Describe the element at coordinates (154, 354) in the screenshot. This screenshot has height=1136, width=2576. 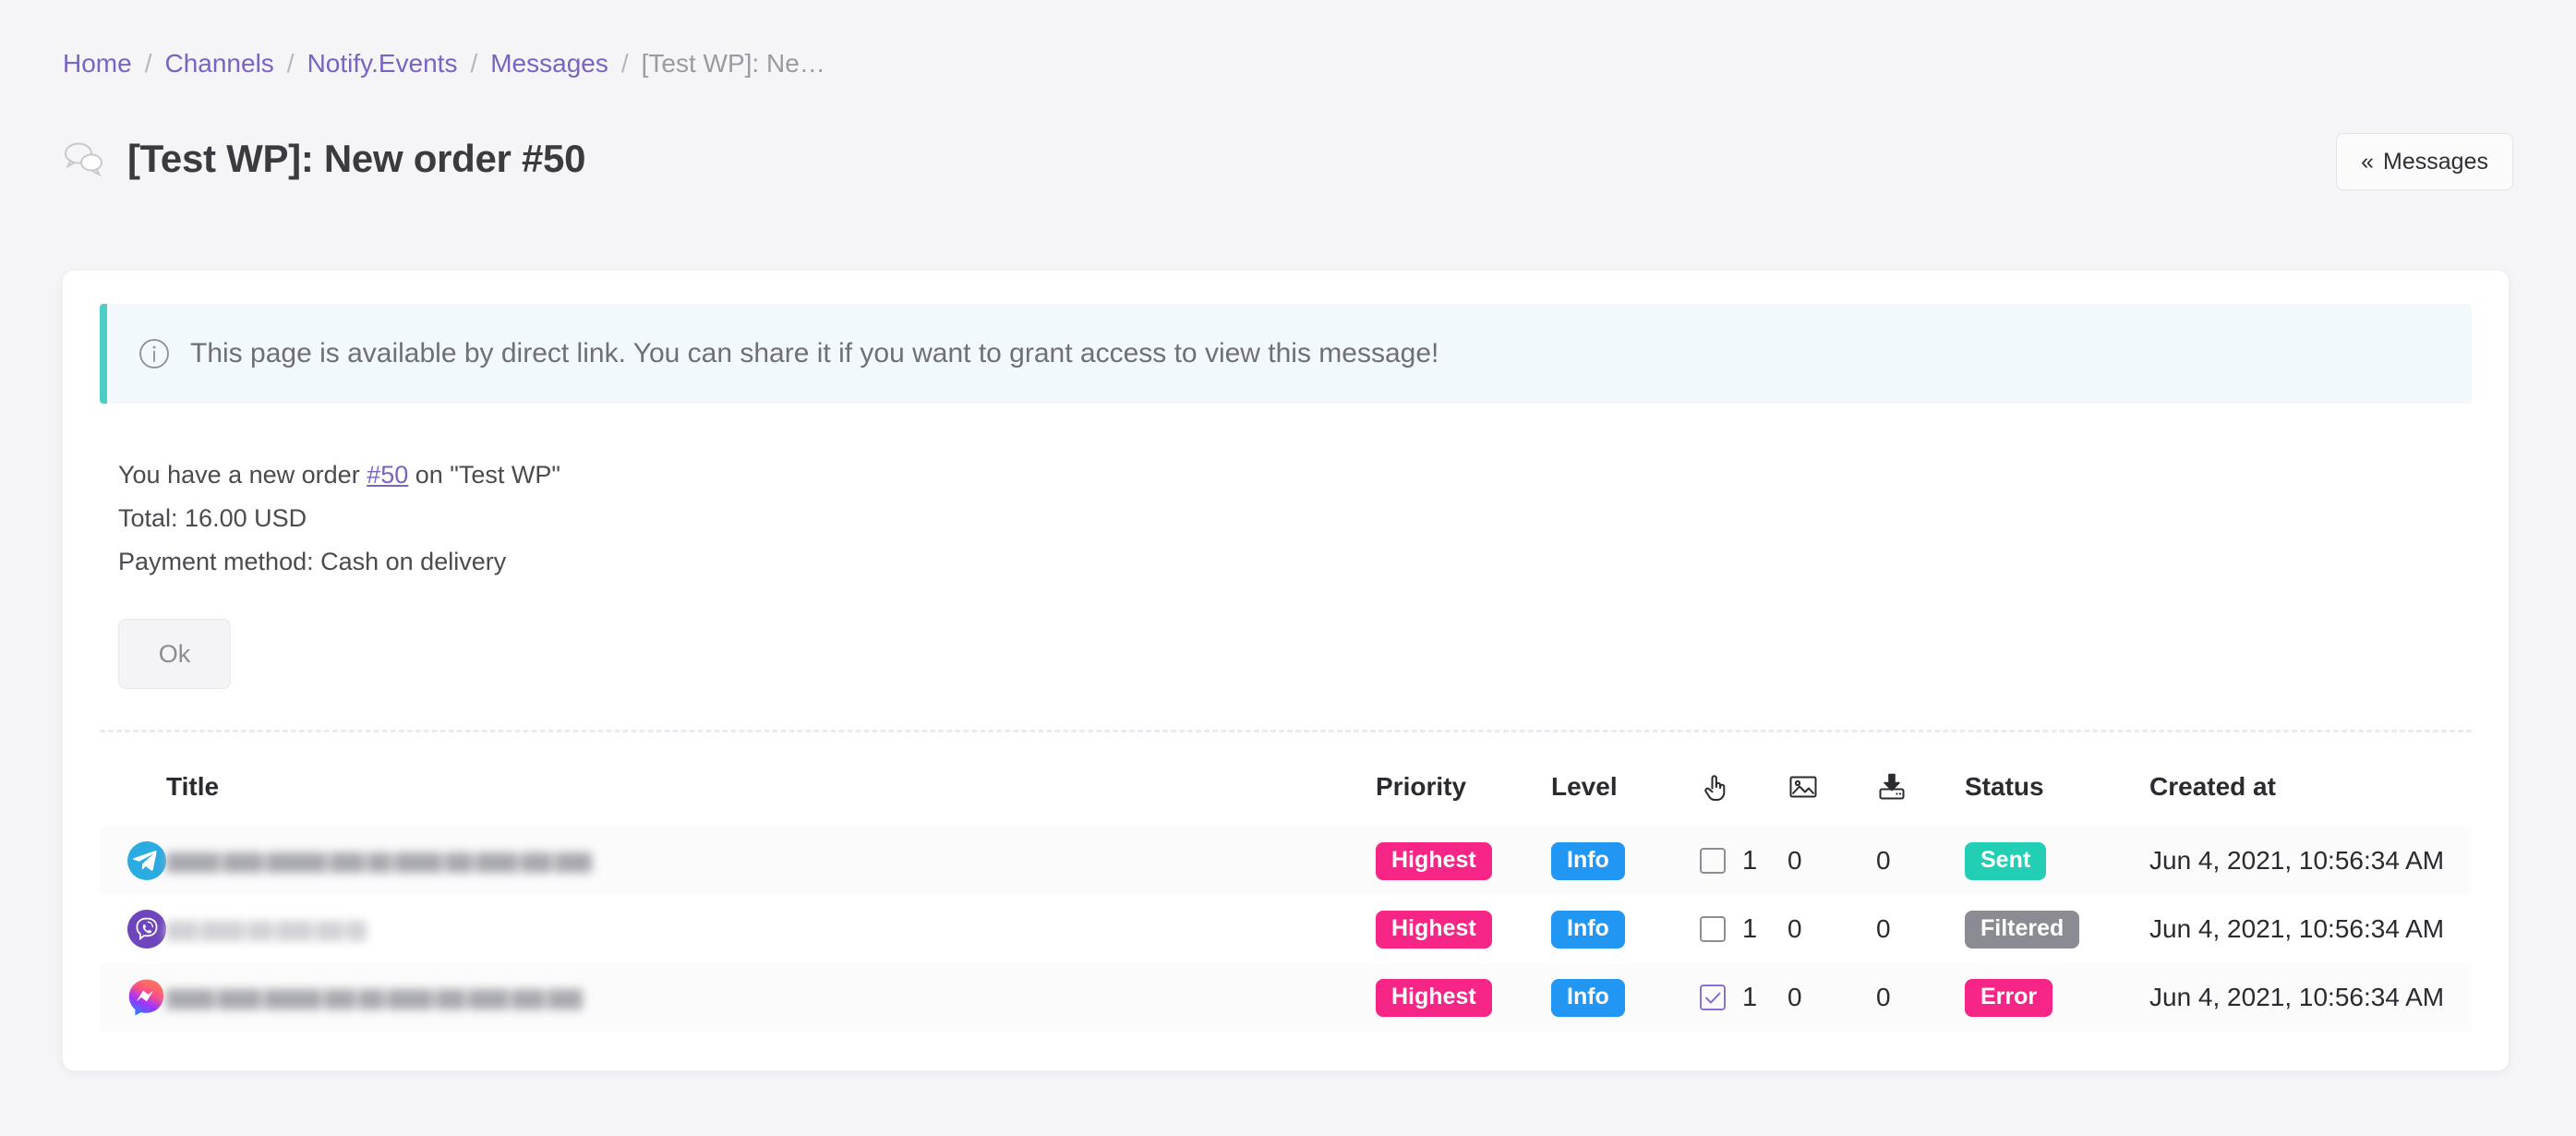
I see `info-circle-icon` at that location.